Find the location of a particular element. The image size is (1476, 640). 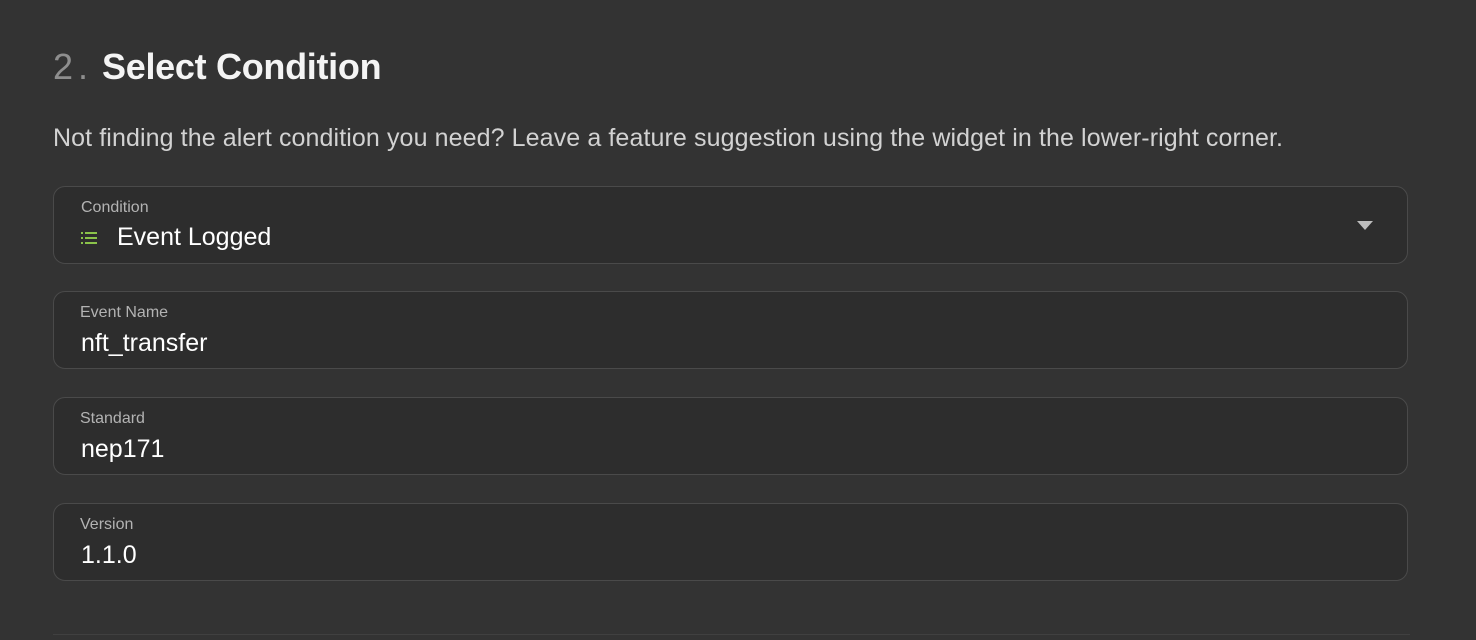

chevron-down-icon is located at coordinates (1365, 225).